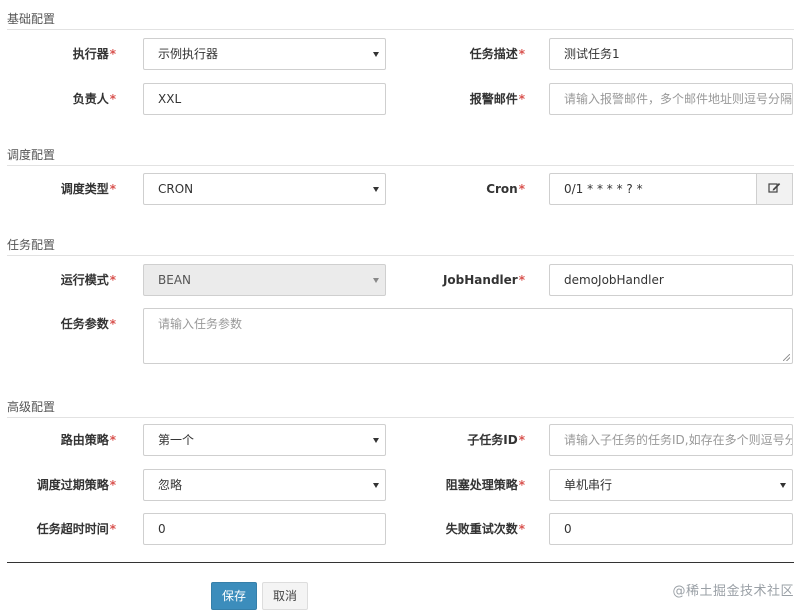 The height and width of the screenshot is (610, 802). Describe the element at coordinates (264, 54) in the screenshot. I see `executor-select: 示例执行器` at that location.